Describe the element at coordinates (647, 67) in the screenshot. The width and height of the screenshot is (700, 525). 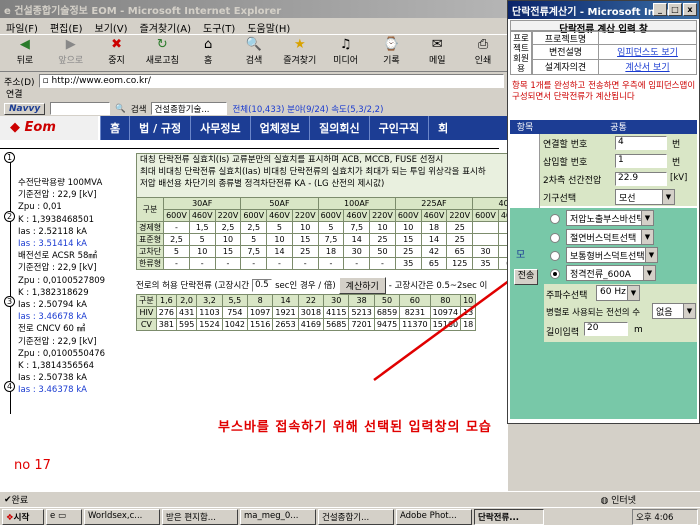
I see `report-link: 계산서 보기` at that location.